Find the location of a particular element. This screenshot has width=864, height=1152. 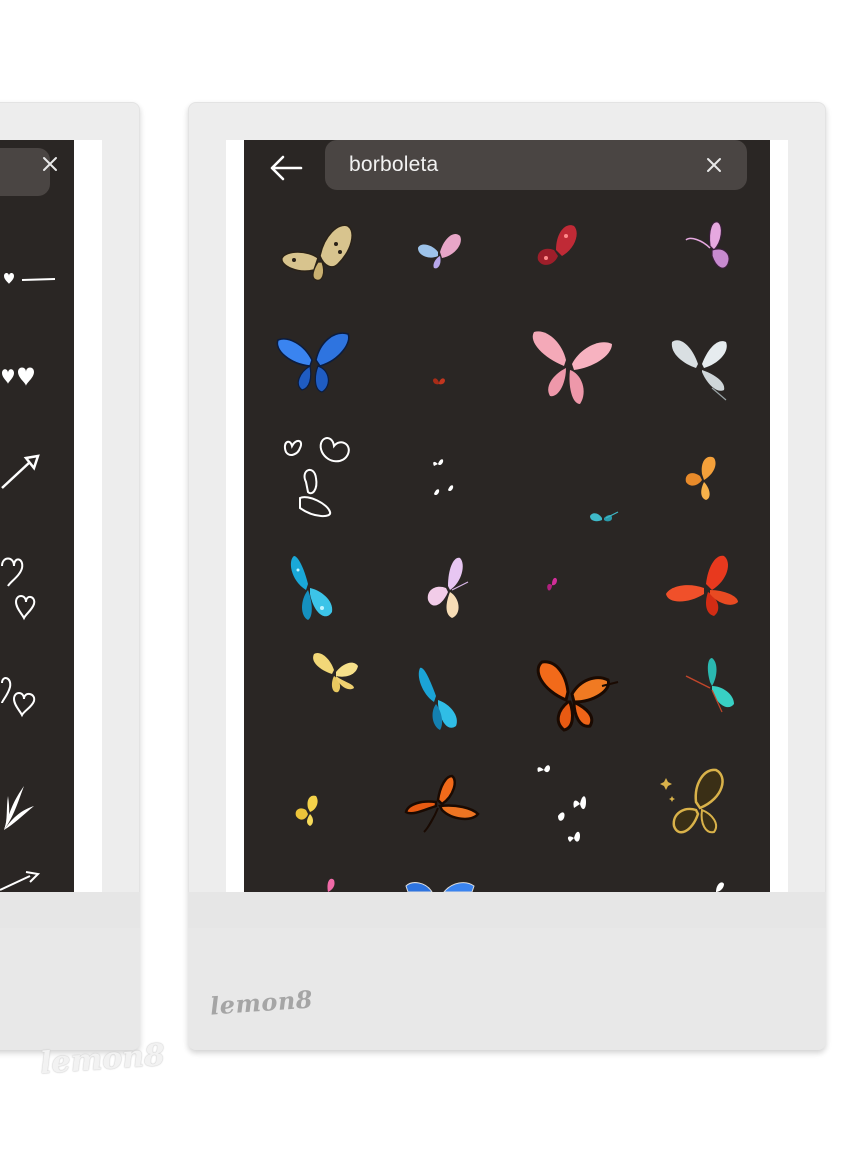

butterfly-yellow-sticker is located at coordinates (334, 672).